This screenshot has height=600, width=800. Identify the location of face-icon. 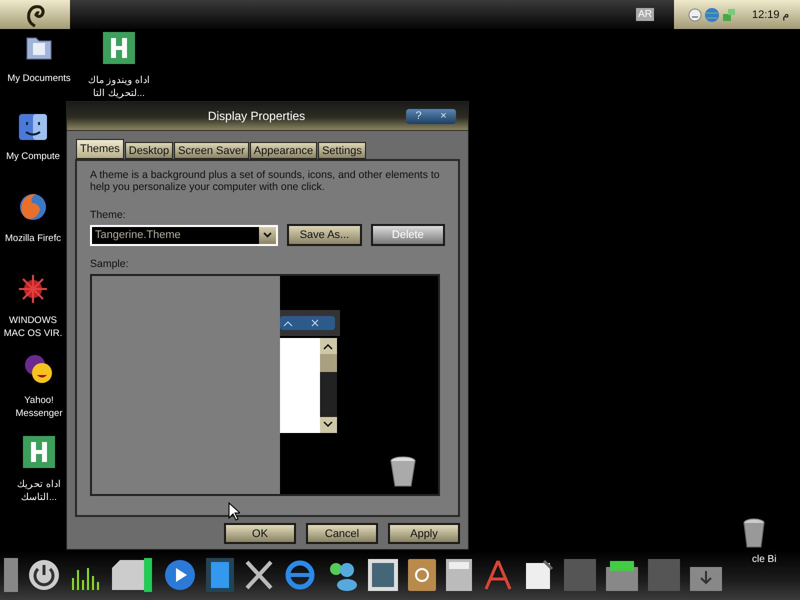
(33, 127).